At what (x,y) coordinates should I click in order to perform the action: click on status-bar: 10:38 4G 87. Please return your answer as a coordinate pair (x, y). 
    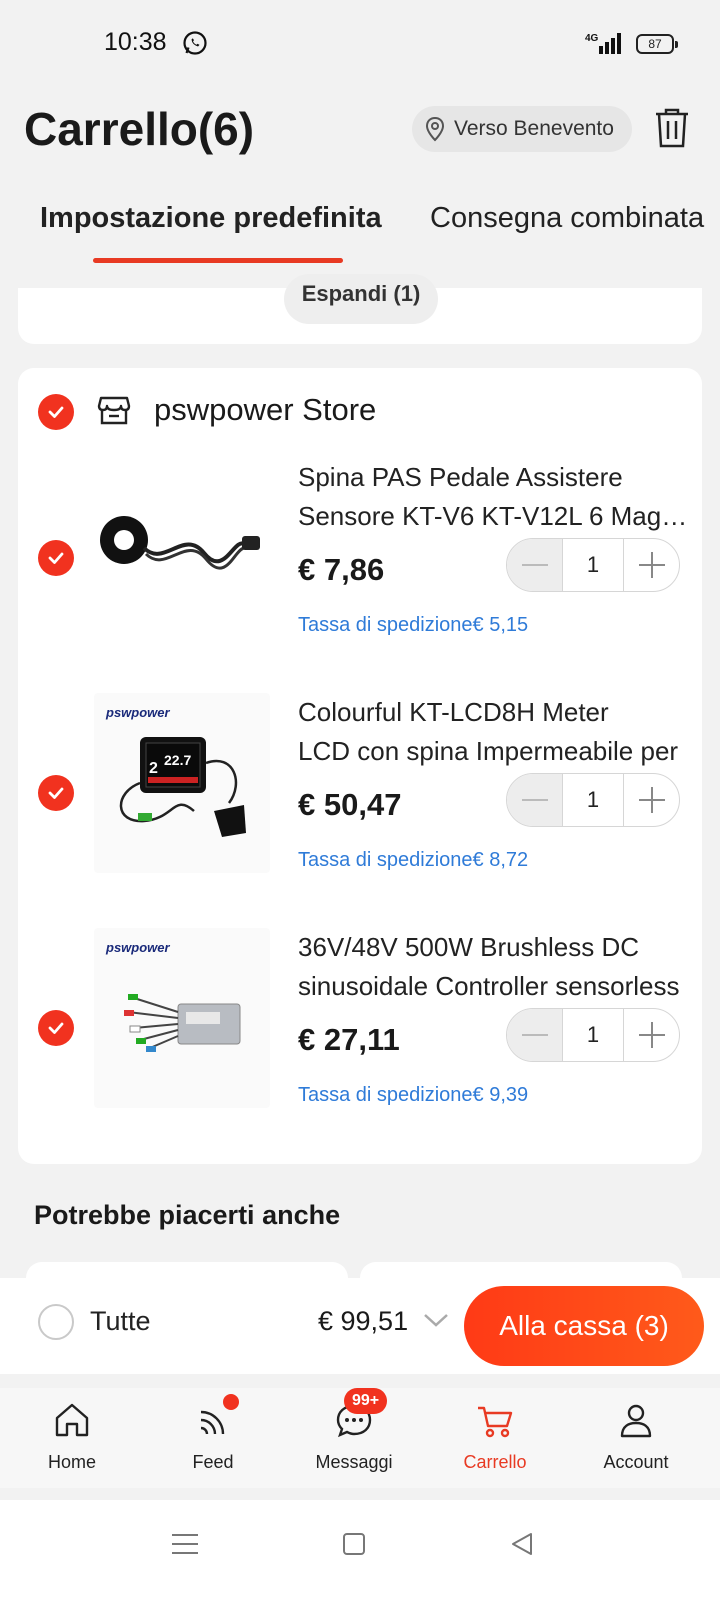
    Looking at the image, I should click on (360, 45).